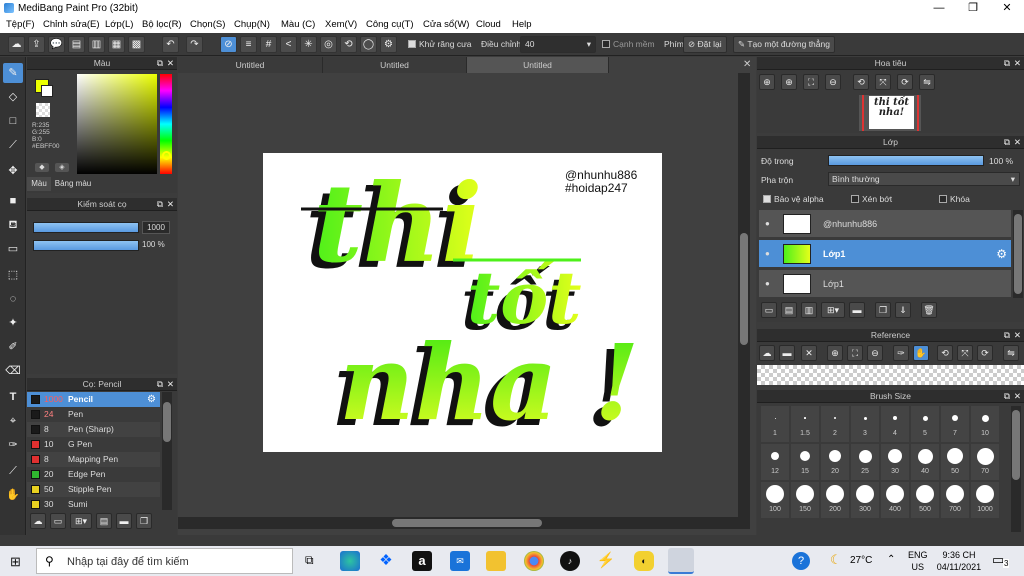  What do you see at coordinates (117, 124) in the screenshot?
I see `saturation-value-picker` at bounding box center [117, 124].